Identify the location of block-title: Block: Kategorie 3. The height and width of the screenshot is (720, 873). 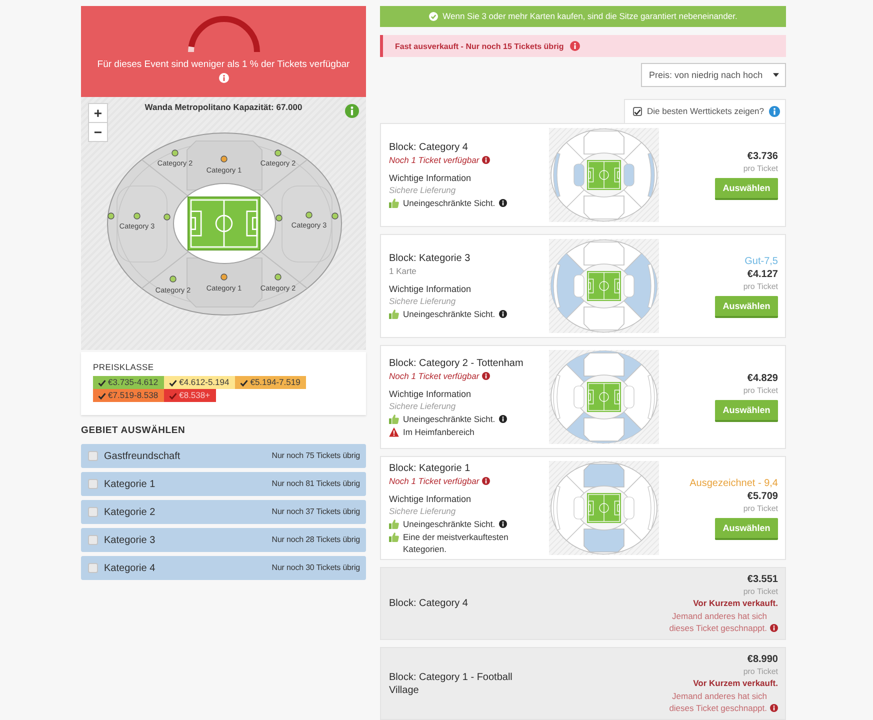
(429, 258).